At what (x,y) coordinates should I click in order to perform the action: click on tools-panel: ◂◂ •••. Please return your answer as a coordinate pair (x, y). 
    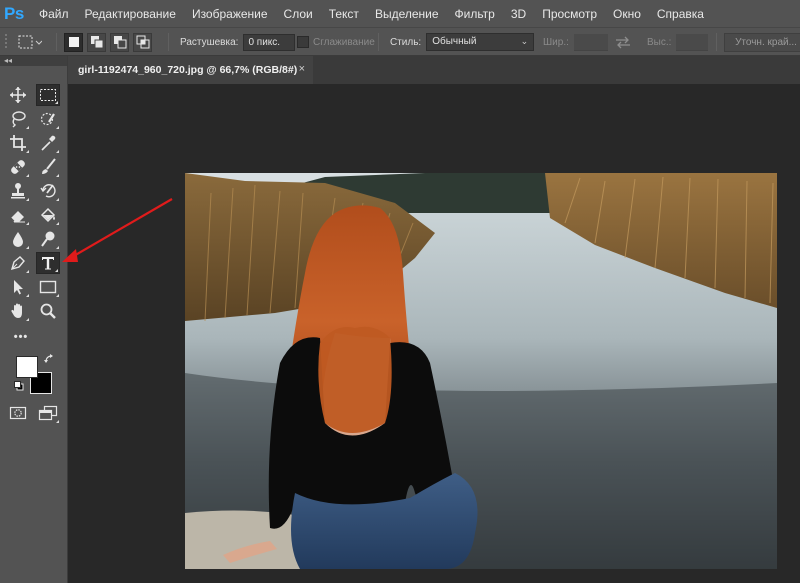
    Looking at the image, I should click on (34, 319).